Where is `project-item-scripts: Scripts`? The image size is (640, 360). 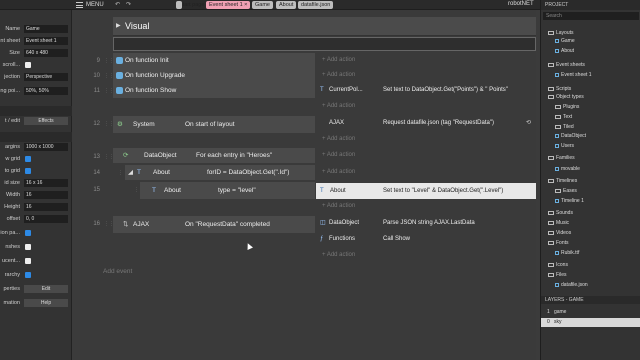 project-item-scripts: Scripts is located at coordinates (559, 89).